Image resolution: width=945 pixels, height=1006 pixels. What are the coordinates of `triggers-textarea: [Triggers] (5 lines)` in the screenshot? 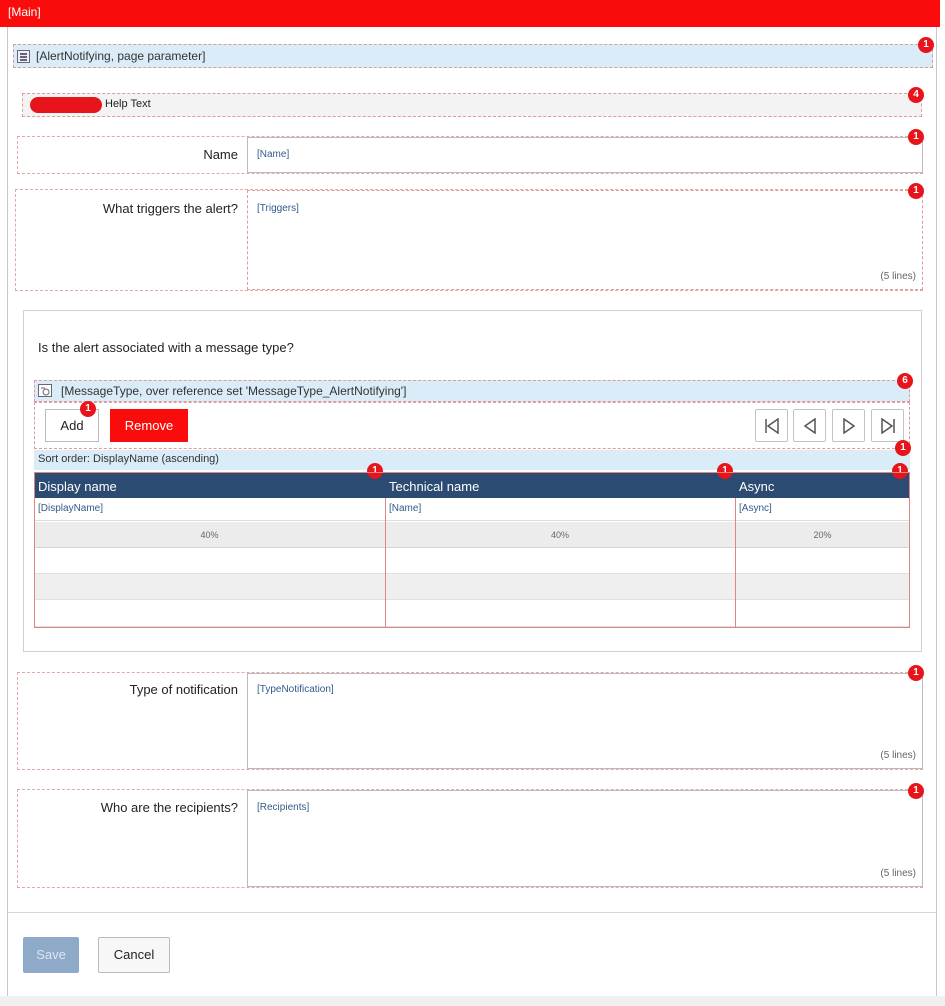 It's located at (585, 240).